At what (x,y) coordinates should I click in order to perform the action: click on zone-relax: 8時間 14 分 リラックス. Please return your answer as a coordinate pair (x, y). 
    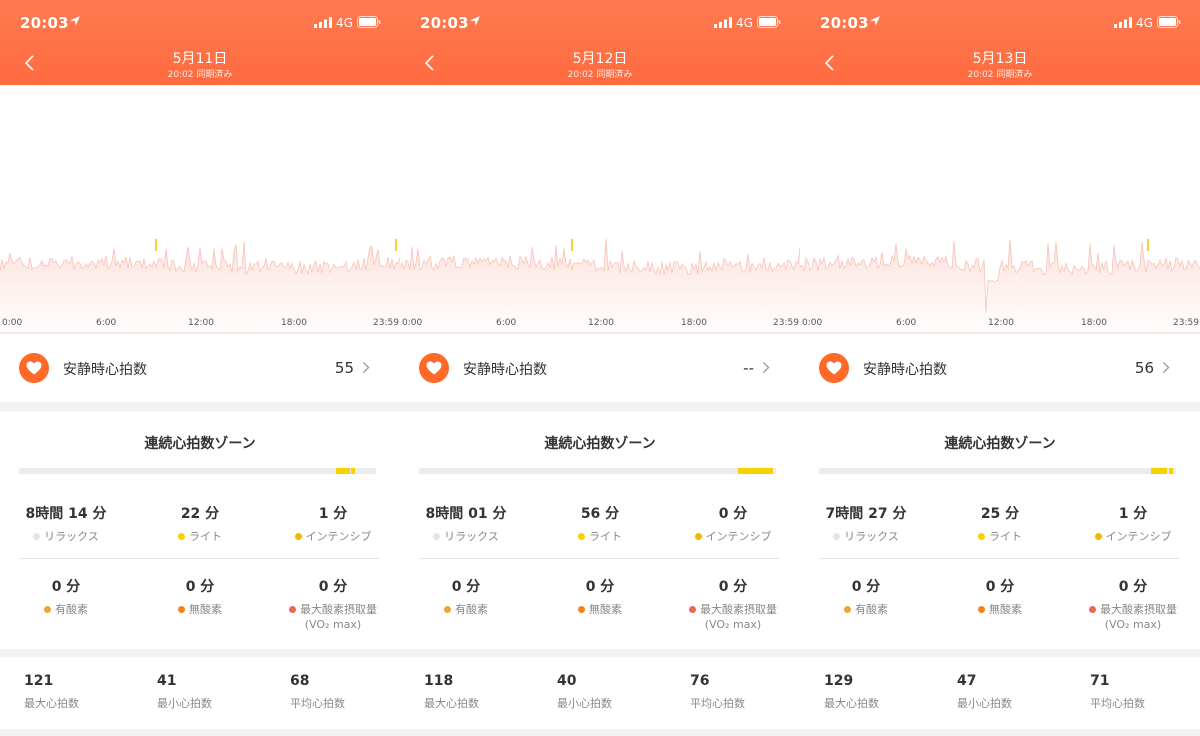
    Looking at the image, I should click on (66, 523).